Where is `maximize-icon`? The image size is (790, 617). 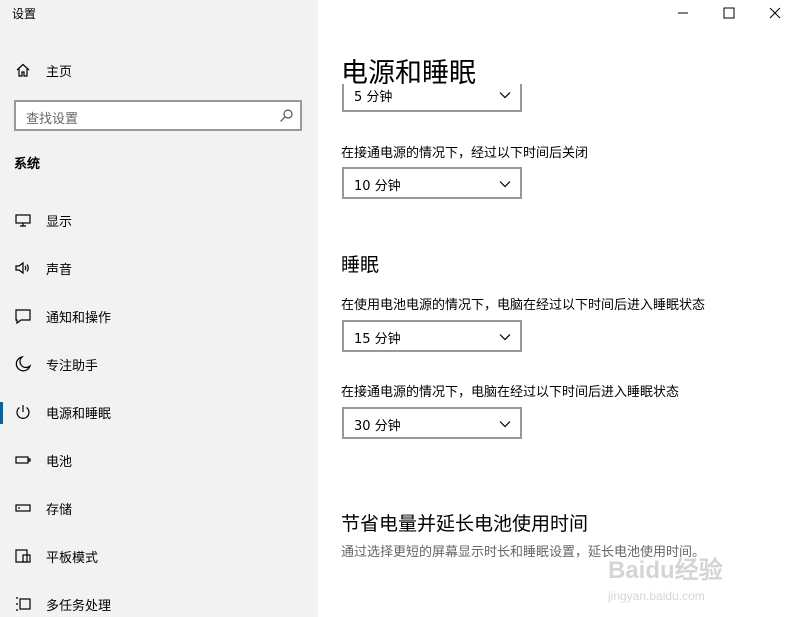
maximize-icon is located at coordinates (729, 13).